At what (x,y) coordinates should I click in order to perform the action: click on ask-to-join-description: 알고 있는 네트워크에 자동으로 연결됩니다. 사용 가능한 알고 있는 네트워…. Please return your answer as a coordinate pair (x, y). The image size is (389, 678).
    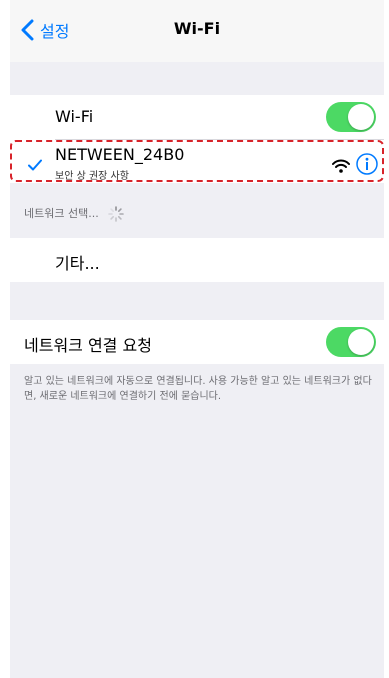
    Looking at the image, I should click on (198, 389).